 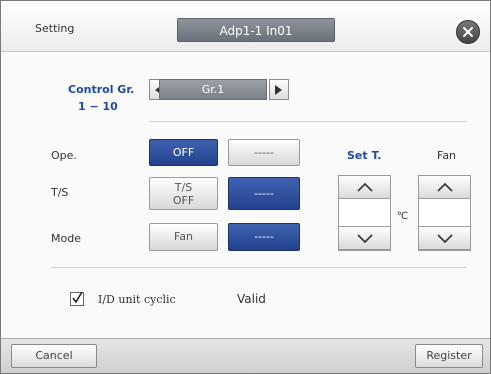 I want to click on close-button, so click(x=468, y=32).